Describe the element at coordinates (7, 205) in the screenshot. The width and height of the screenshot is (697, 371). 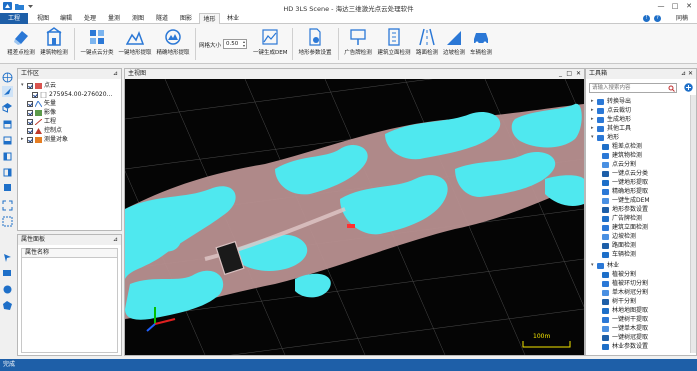
I see `fit-view-icon` at that location.